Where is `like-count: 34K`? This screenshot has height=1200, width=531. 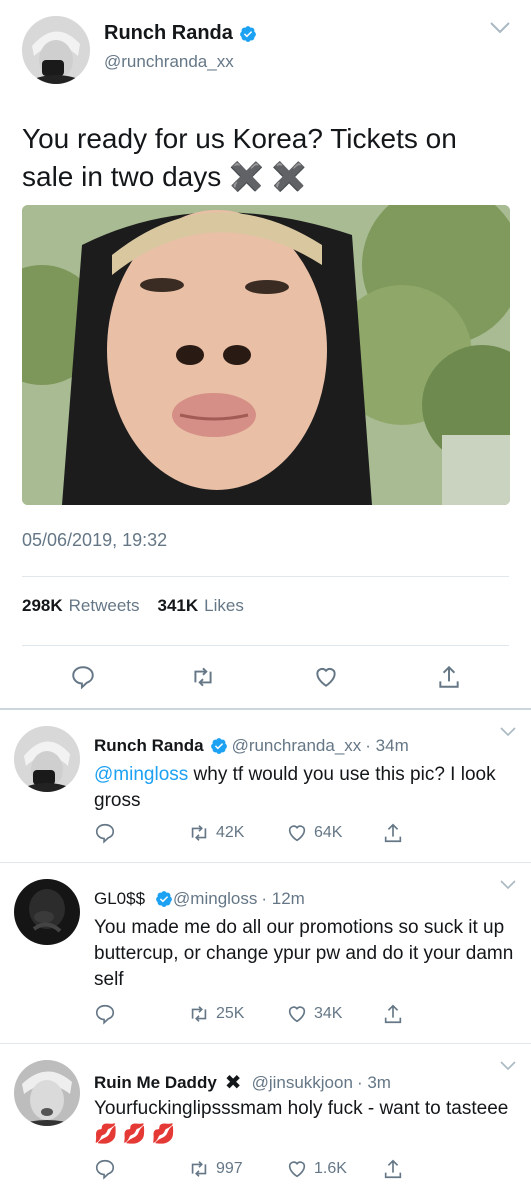
like-count: 34K is located at coordinates (328, 1013).